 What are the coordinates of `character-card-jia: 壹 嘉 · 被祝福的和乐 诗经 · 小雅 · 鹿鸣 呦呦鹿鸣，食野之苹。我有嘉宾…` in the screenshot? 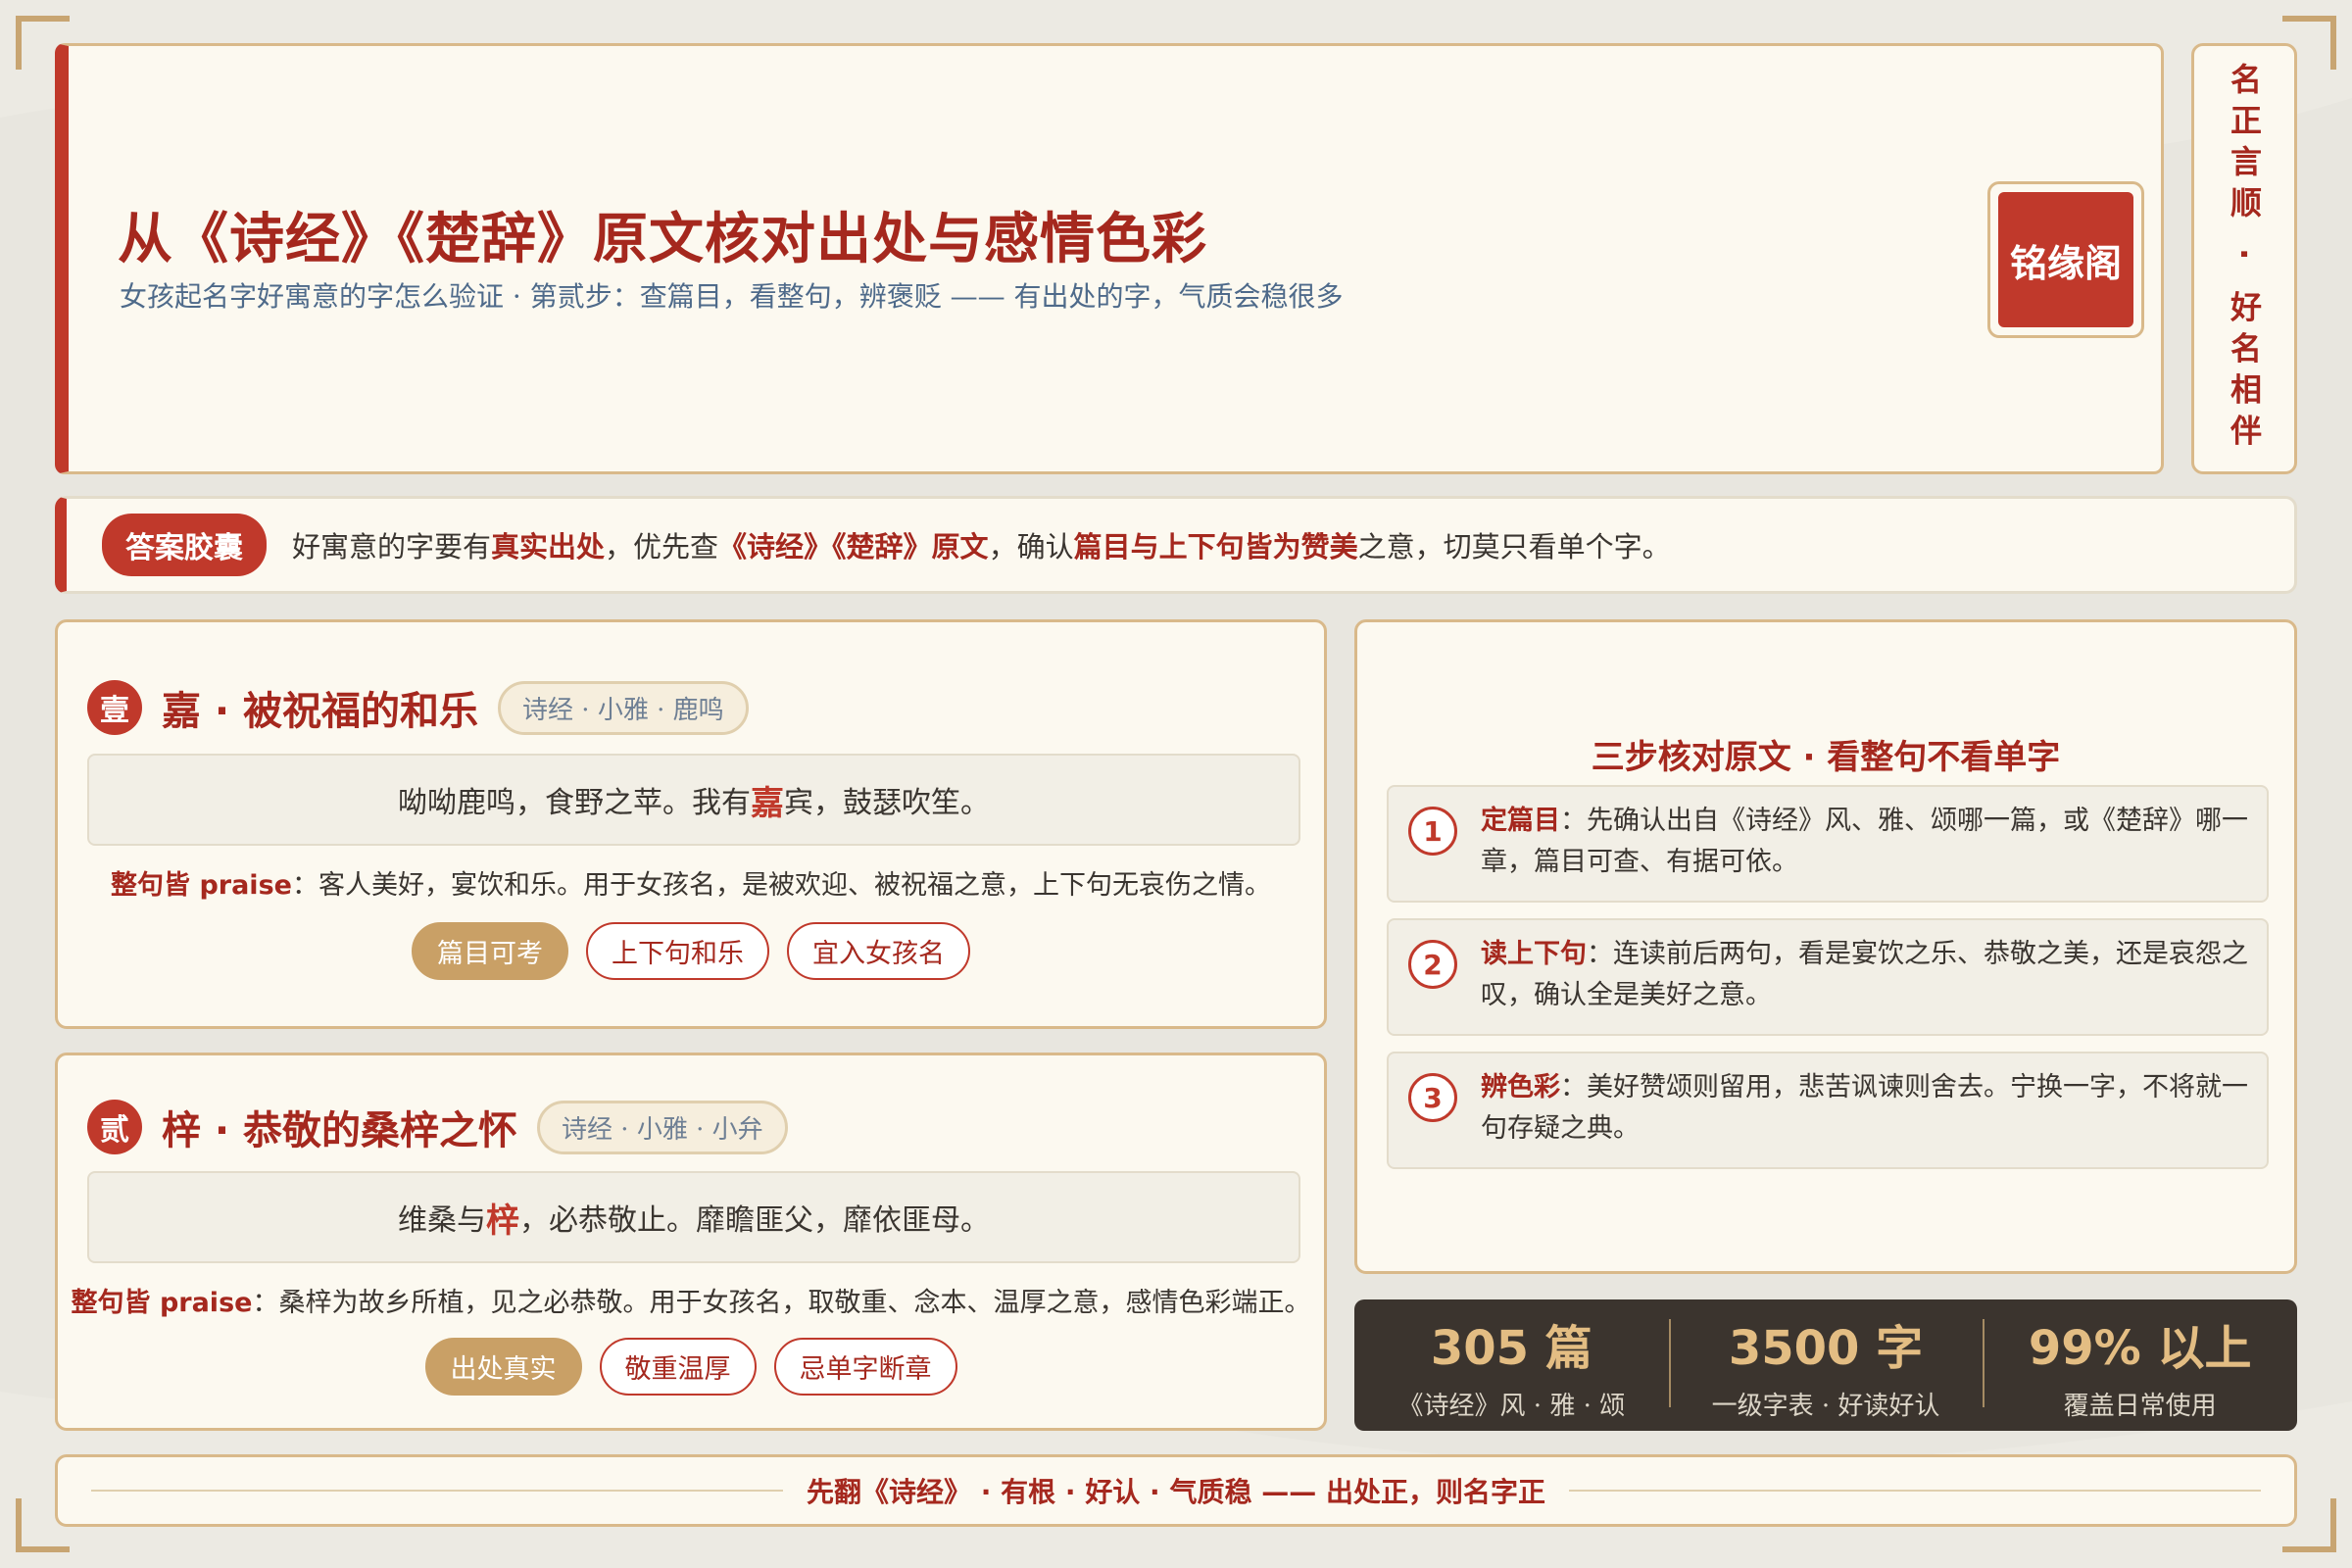 It's located at (691, 824).